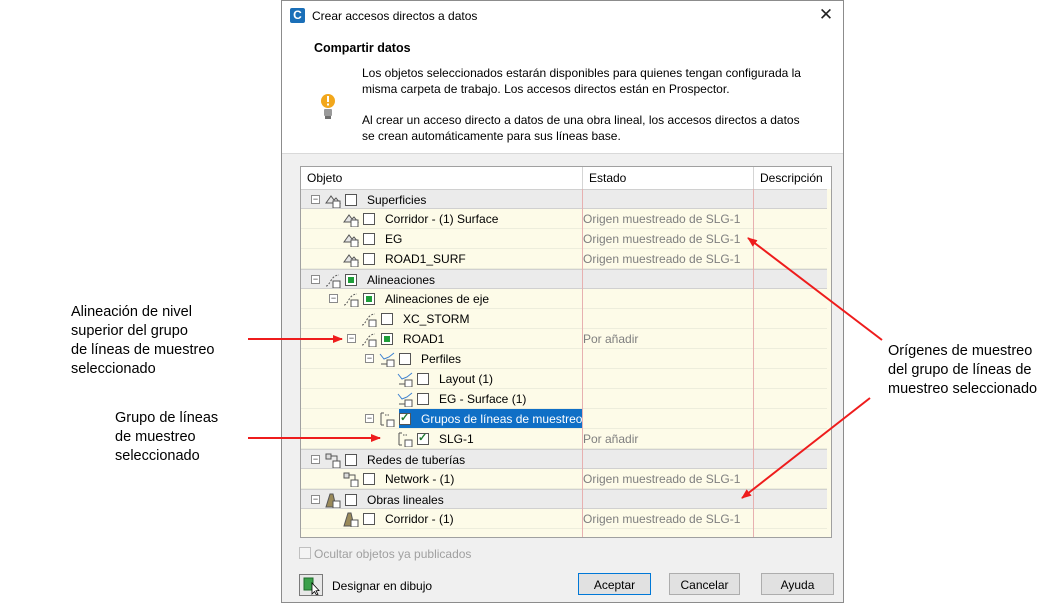 This screenshot has width=1059, height=604. Describe the element at coordinates (815, 289) in the screenshot. I see `arrow-to-upper-sources` at that location.